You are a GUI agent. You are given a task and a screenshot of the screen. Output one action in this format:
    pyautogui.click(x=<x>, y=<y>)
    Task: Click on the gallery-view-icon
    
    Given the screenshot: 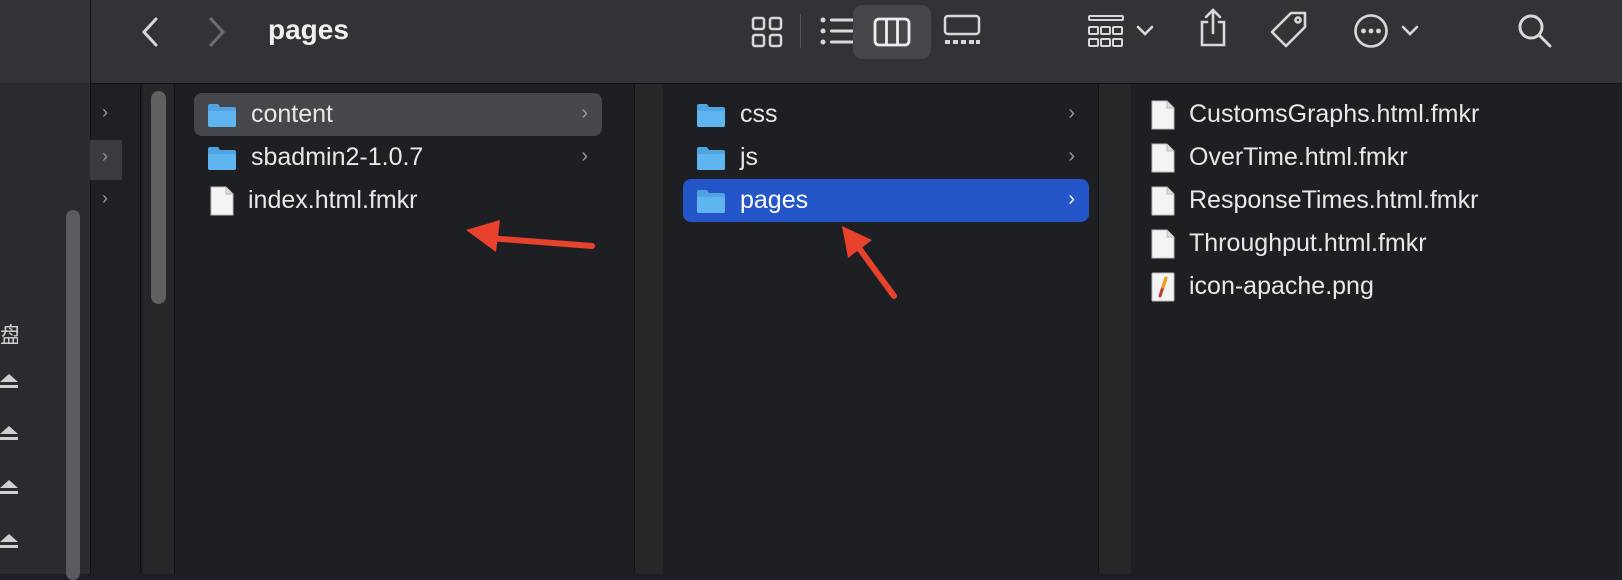 What is the action you would take?
    pyautogui.click(x=962, y=30)
    